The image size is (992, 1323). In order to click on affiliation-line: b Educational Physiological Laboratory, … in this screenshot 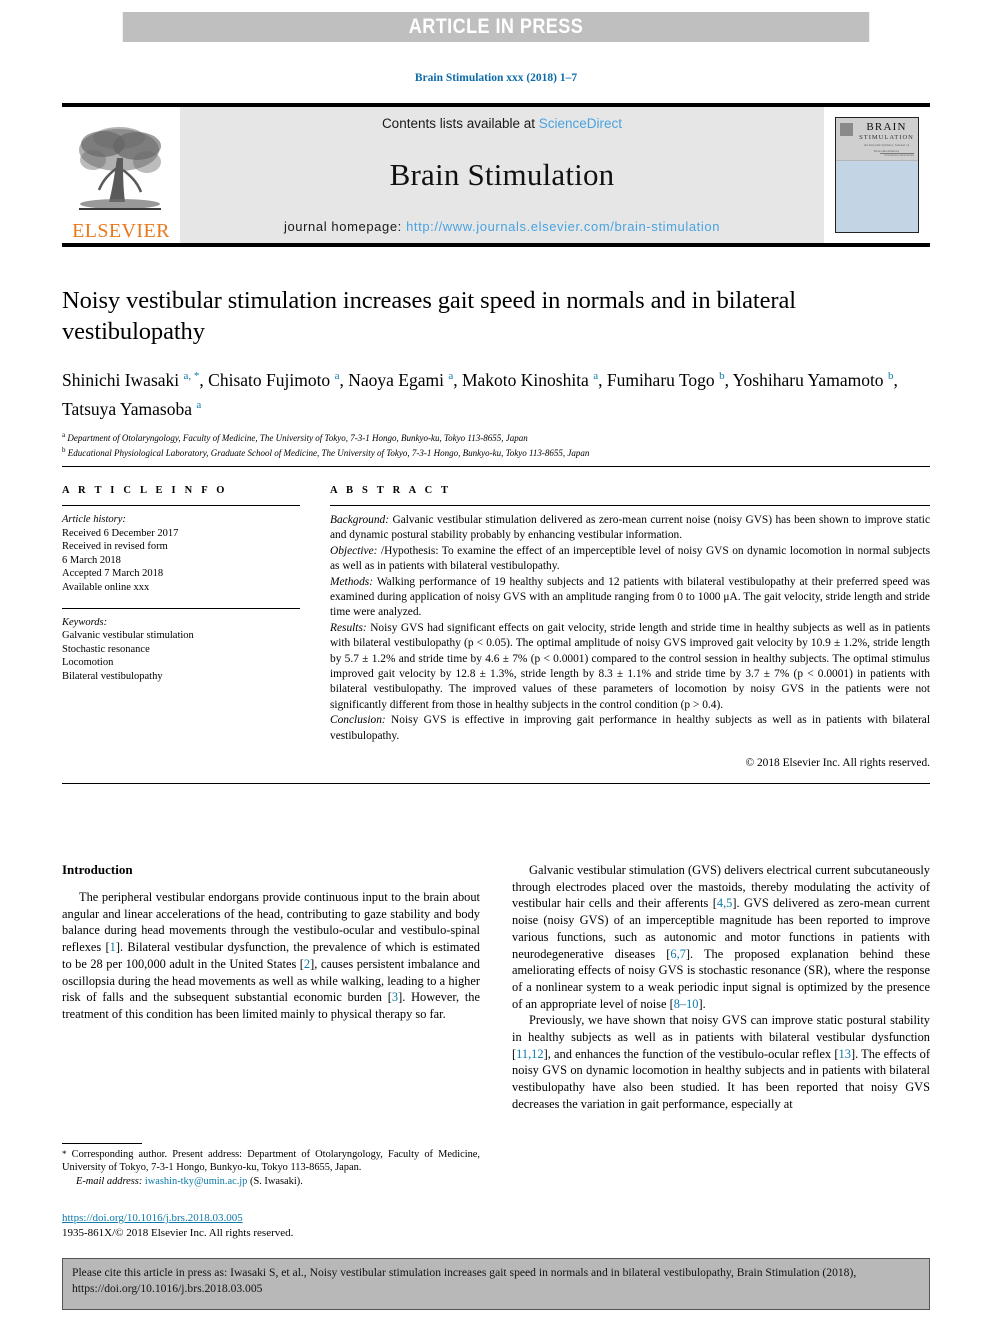, I will do `click(326, 452)`.